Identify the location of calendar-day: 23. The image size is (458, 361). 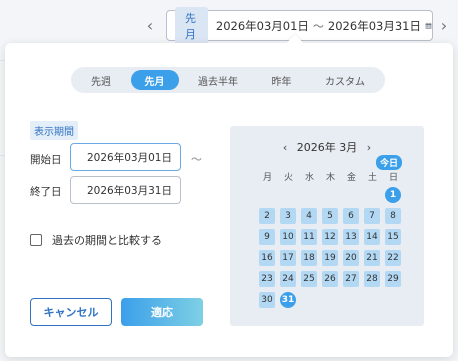
(267, 279).